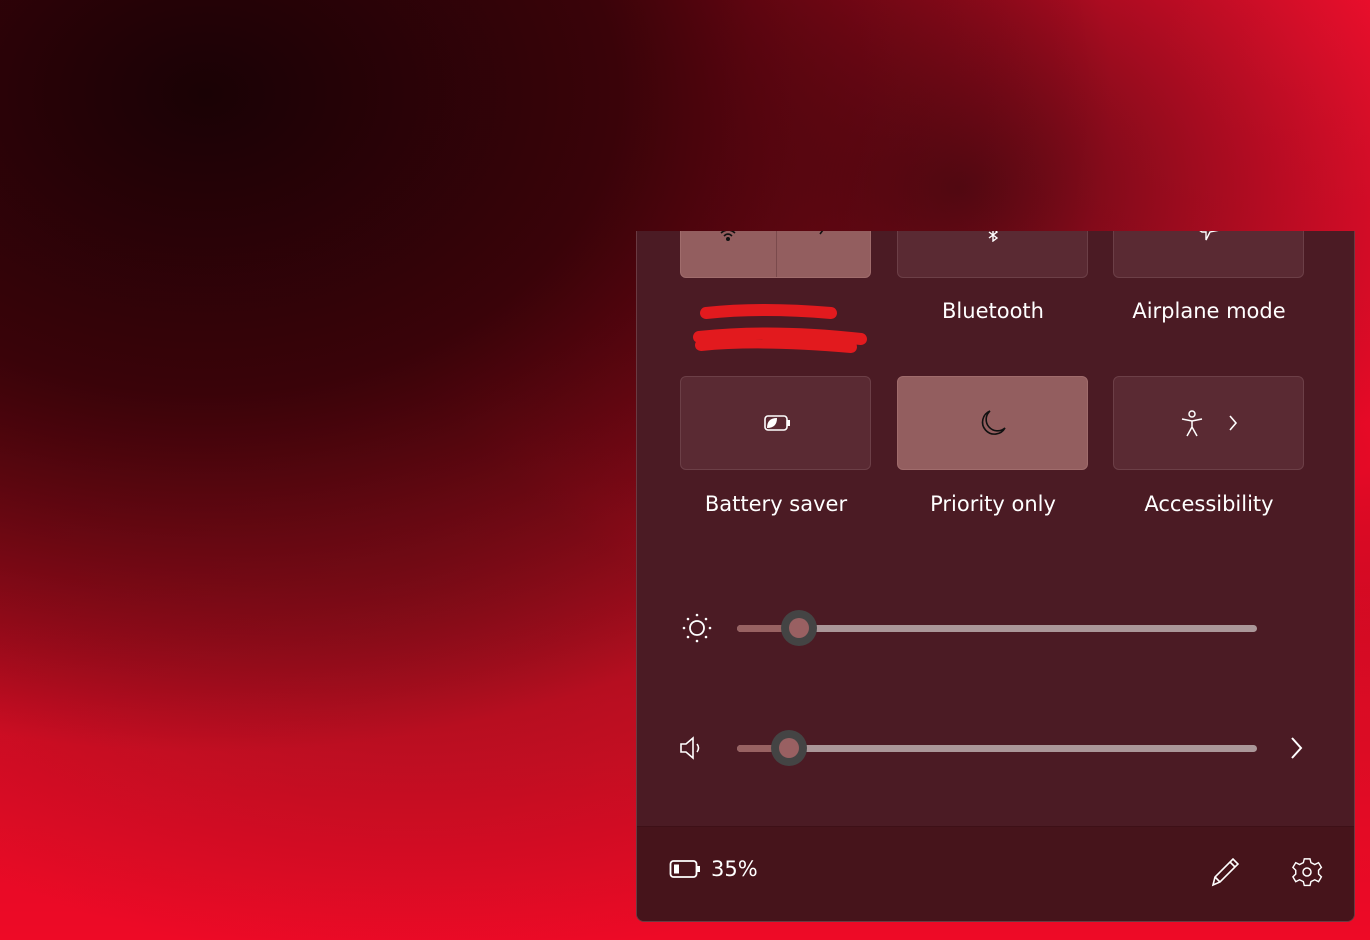  What do you see at coordinates (997, 628) in the screenshot?
I see `brightness-slider` at bounding box center [997, 628].